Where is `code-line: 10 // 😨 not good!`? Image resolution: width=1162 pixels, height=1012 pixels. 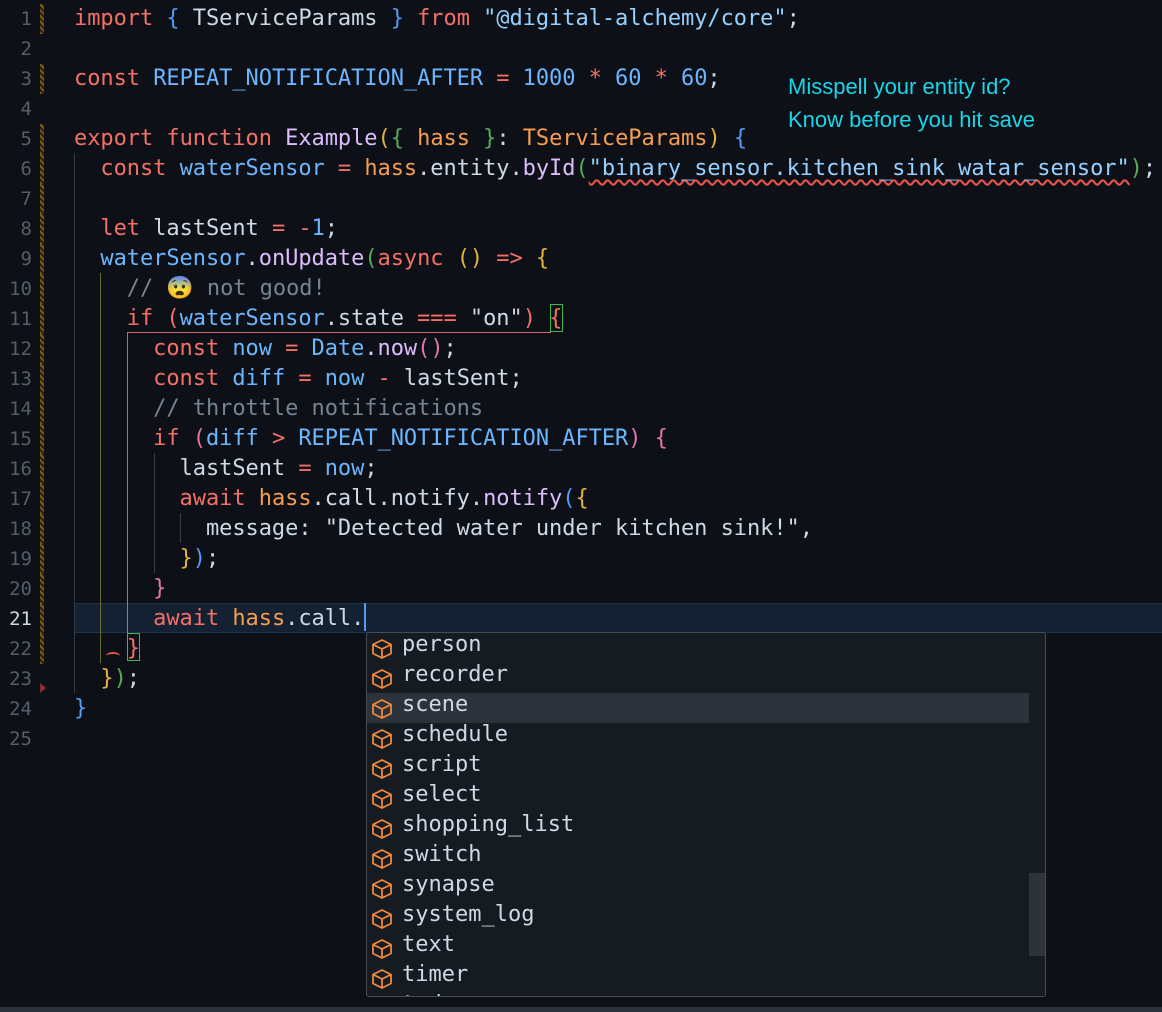 code-line: 10 // 😨 not good! is located at coordinates (581, 289).